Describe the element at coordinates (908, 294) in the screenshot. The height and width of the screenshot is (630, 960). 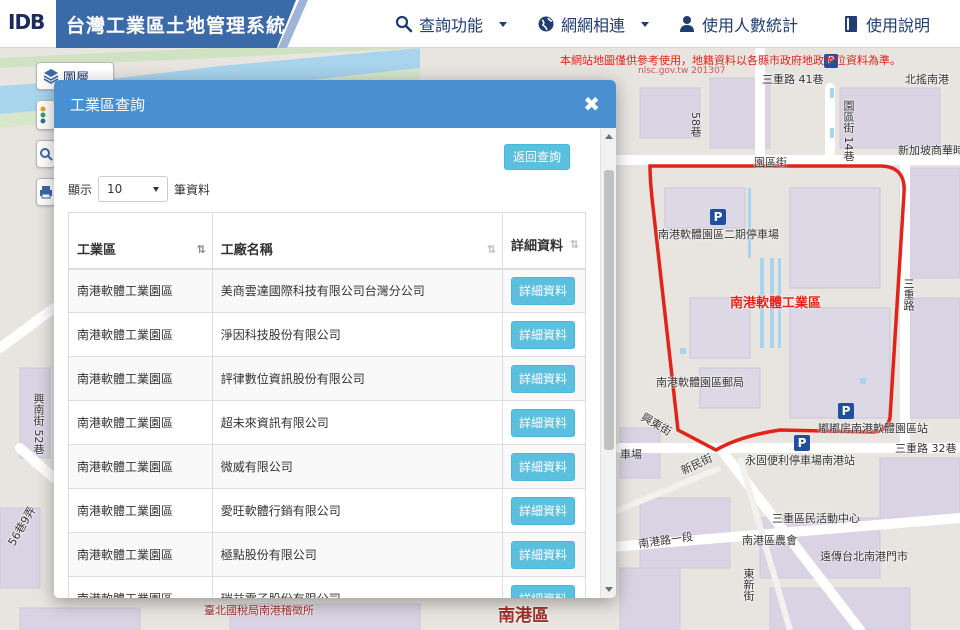
I see `map-label-road: 三重路` at that location.